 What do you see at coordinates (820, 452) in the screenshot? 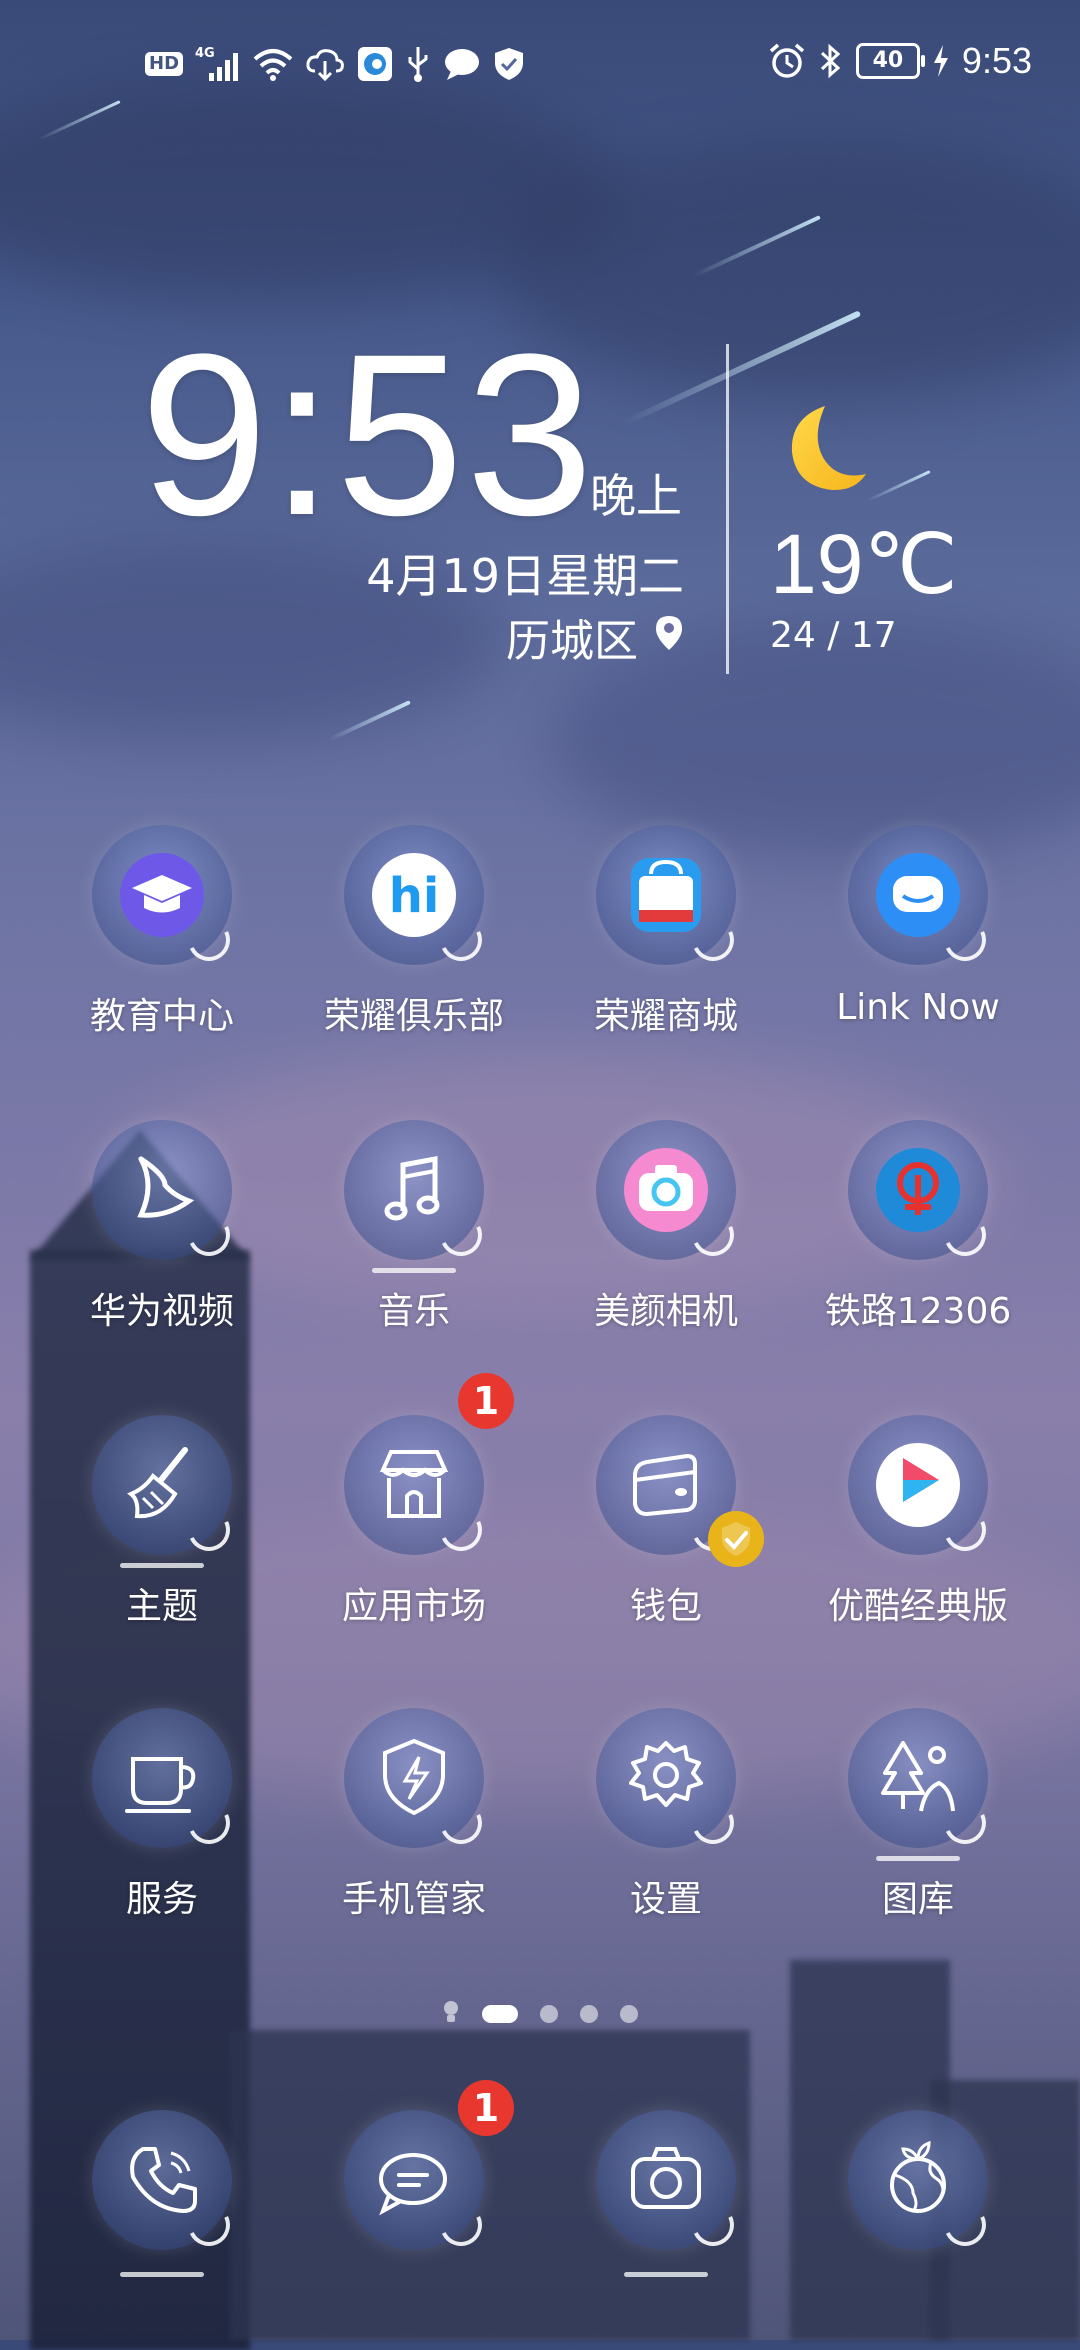
I see `moon-icon` at bounding box center [820, 452].